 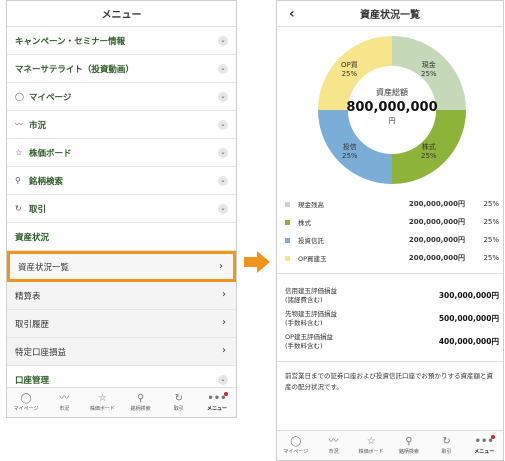 I want to click on menu-title: メニュー, so click(x=121, y=15).